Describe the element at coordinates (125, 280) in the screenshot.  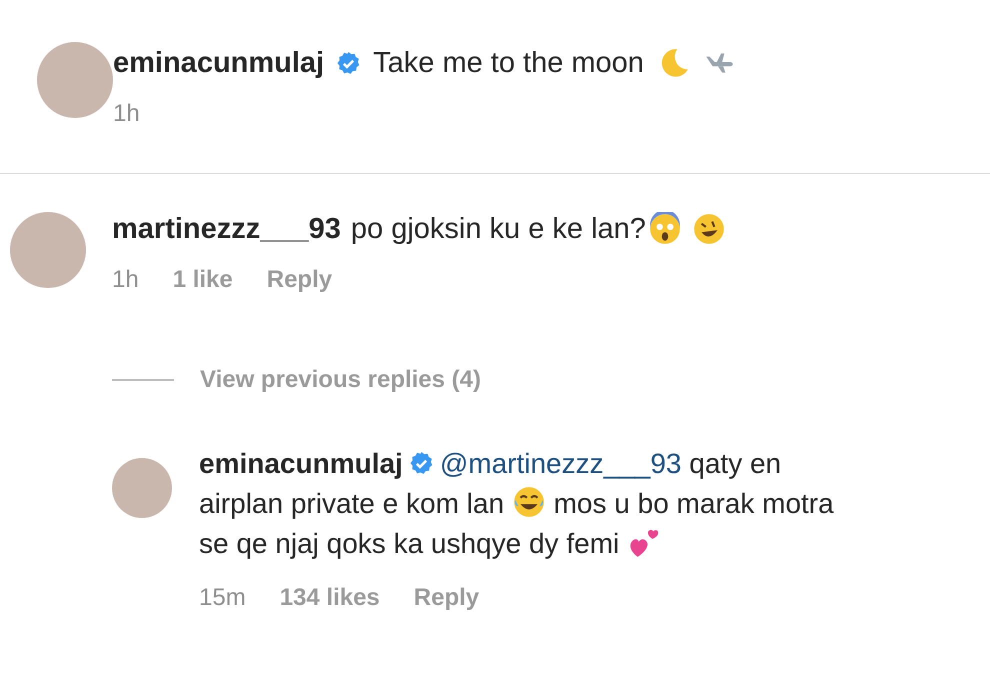
I see `comment-time: 1h` at that location.